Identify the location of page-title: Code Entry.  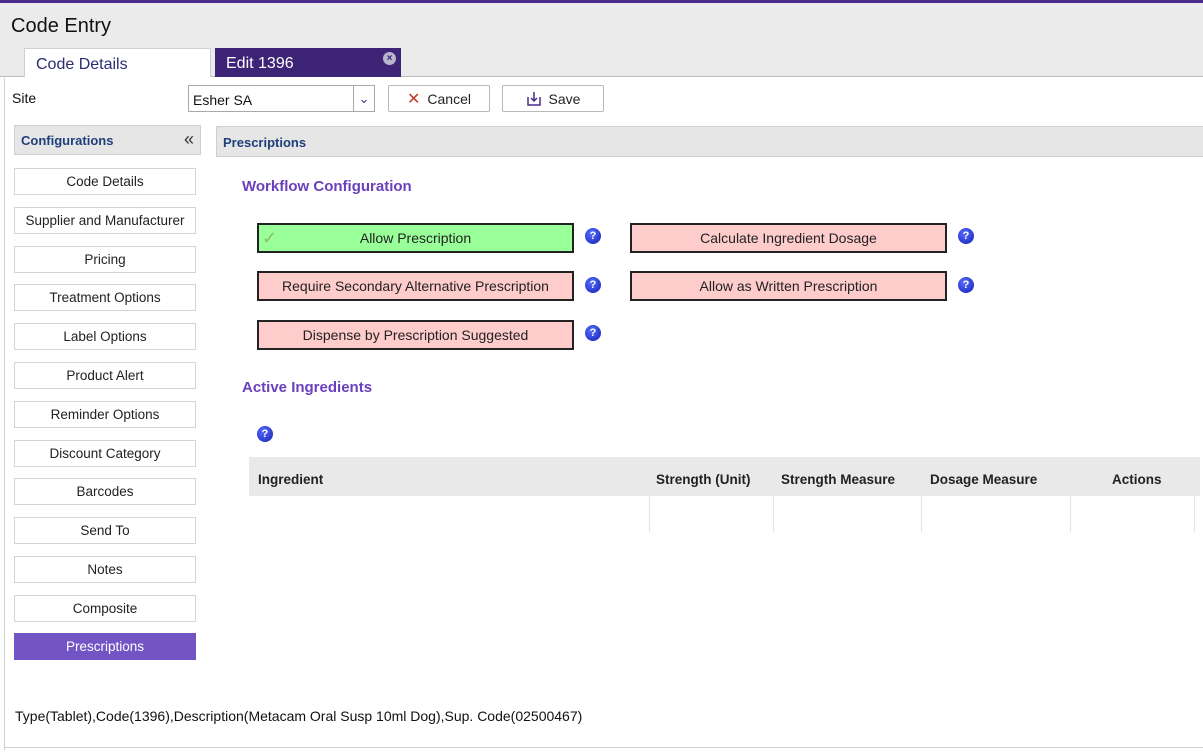
(61, 26).